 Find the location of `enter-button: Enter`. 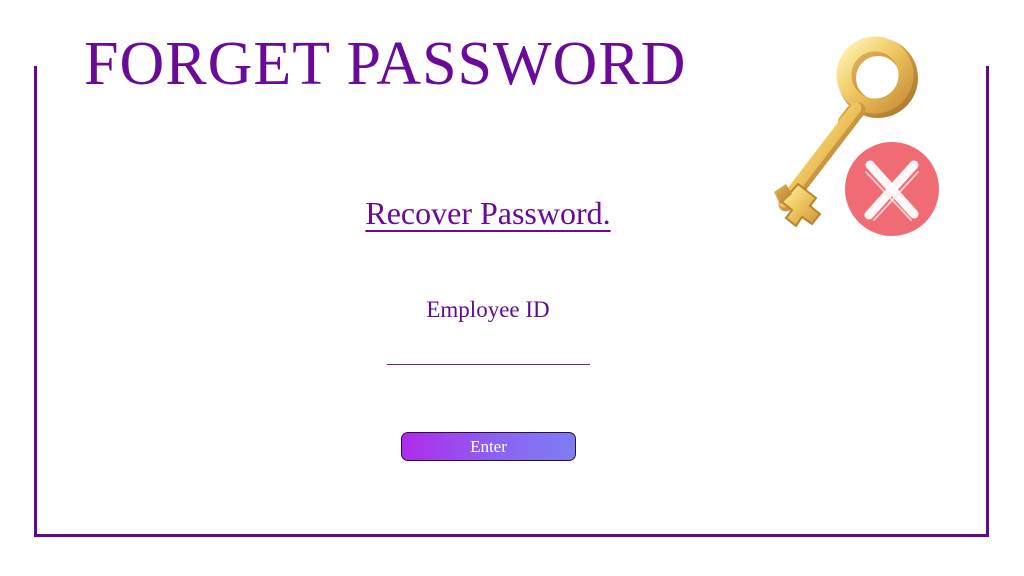

enter-button: Enter is located at coordinates (488, 446).